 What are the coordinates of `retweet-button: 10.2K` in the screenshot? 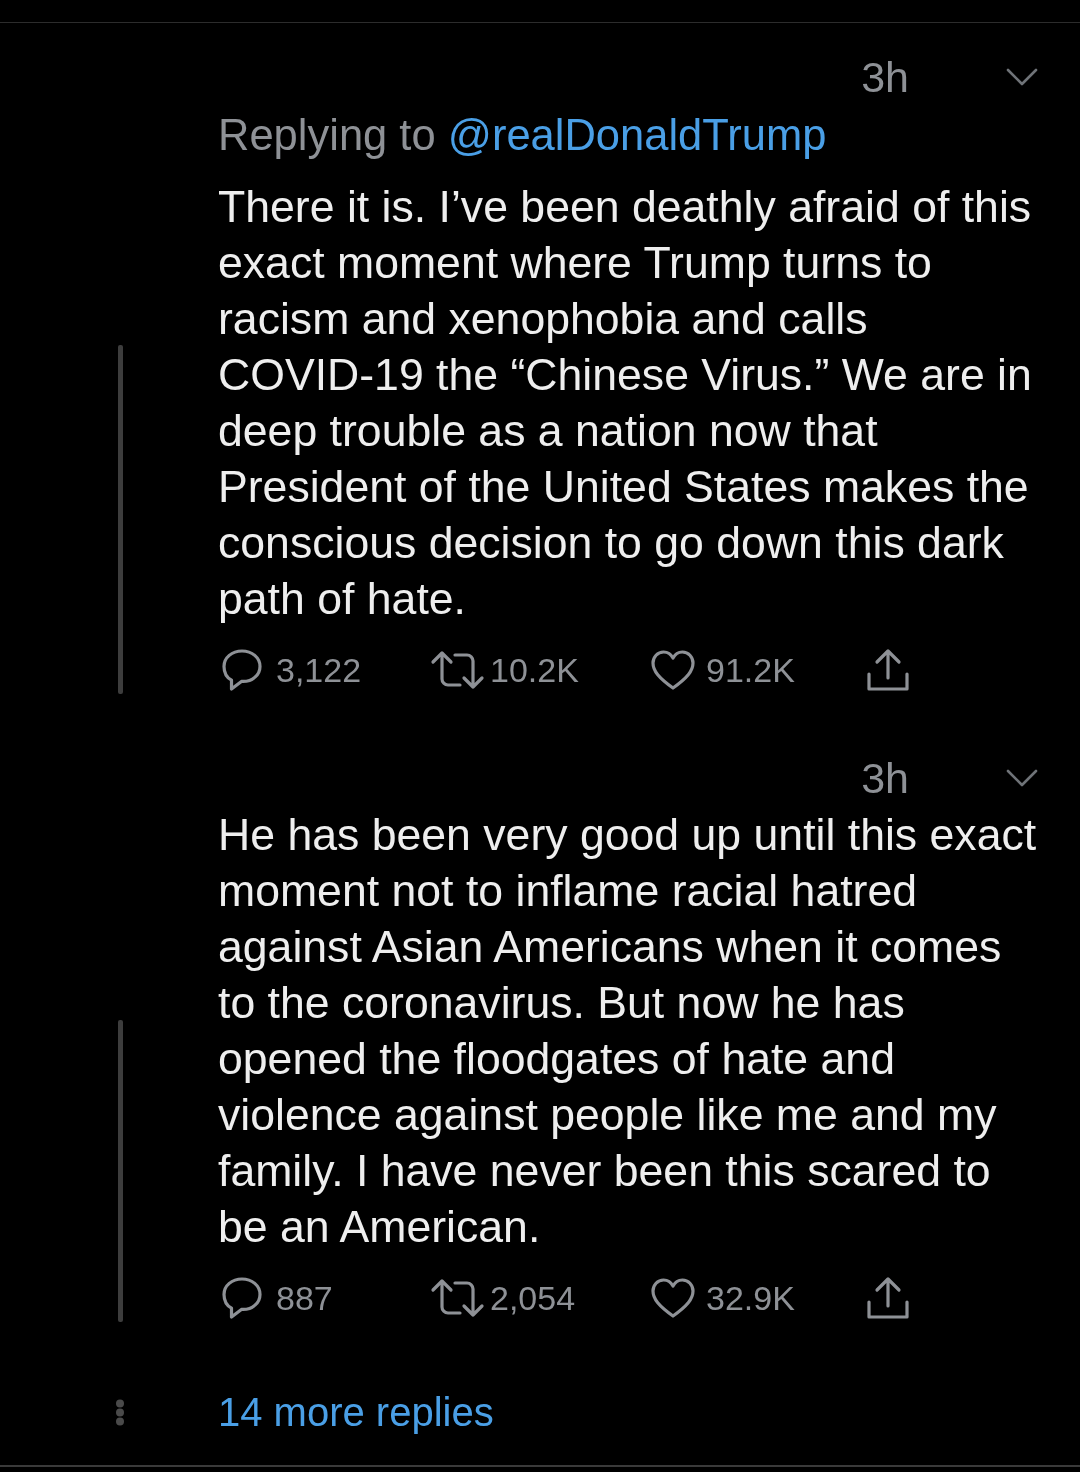 It's located at (504, 670).